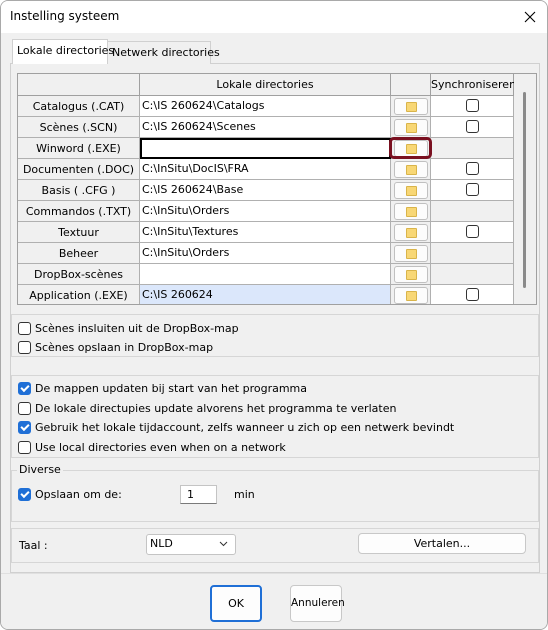 This screenshot has width=548, height=630. Describe the element at coordinates (79, 85) in the screenshot. I see `grid-corner-header` at that location.